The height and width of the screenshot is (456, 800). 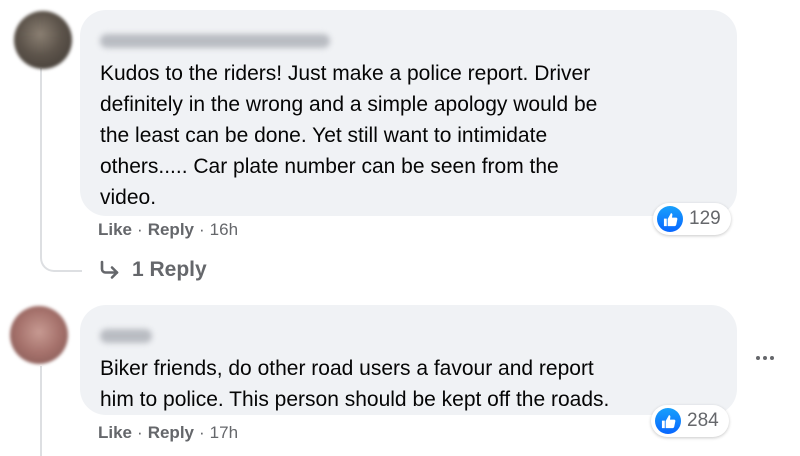 I want to click on comment-actions: Like · Reply · 17h, so click(x=168, y=433).